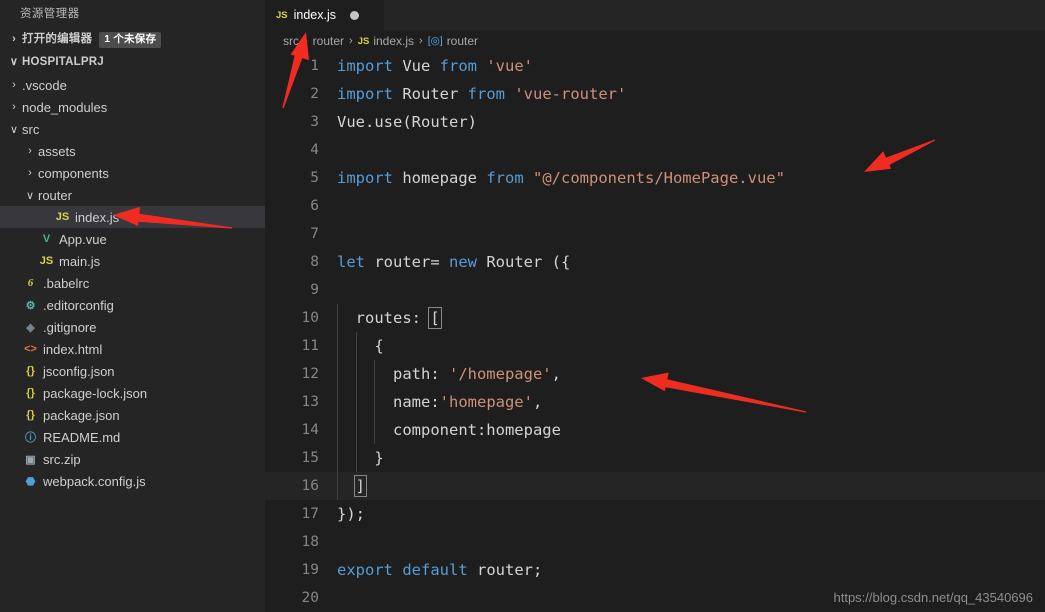  What do you see at coordinates (30, 305) in the screenshot?
I see `gear-file-icon: ⚙` at bounding box center [30, 305].